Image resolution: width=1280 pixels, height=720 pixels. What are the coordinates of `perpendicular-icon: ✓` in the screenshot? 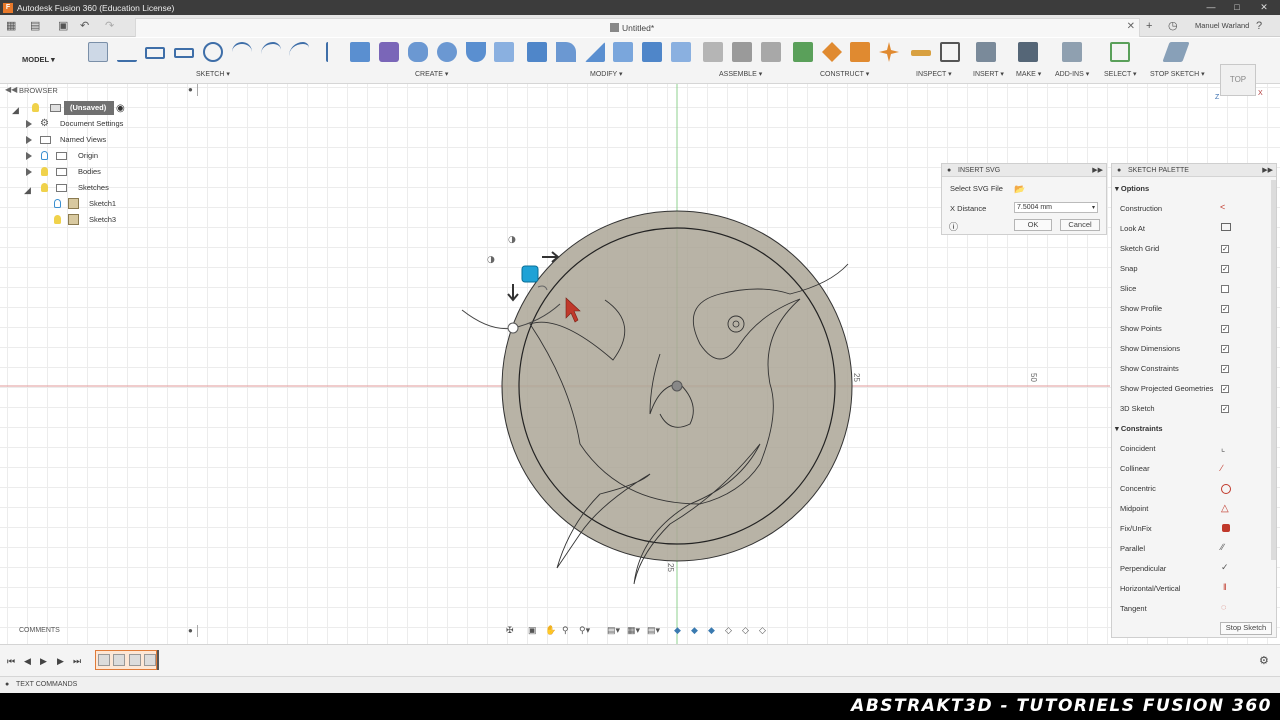 It's located at (1225, 567).